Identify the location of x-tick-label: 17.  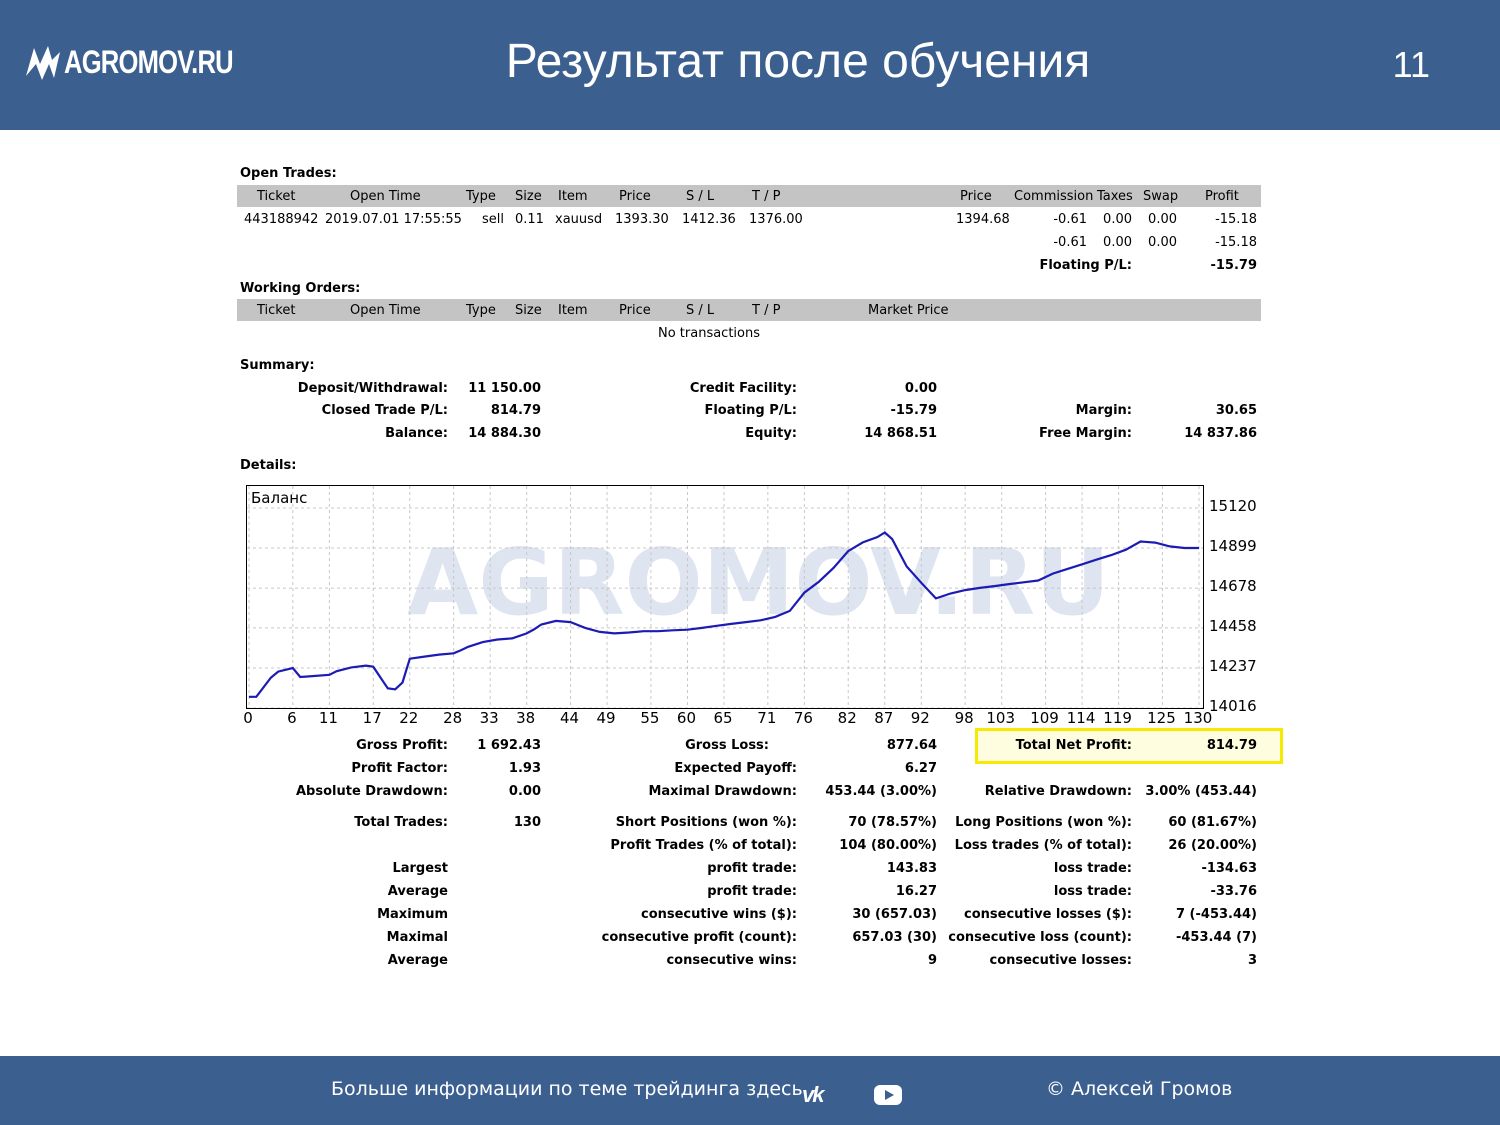
(372, 718).